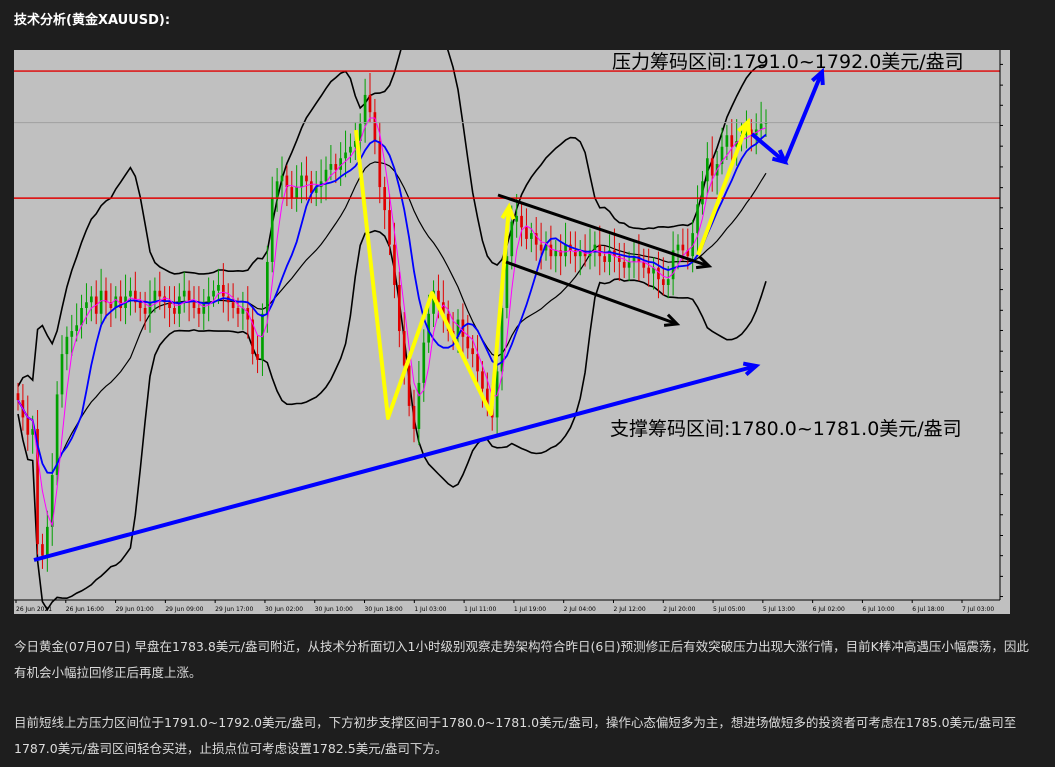 The height and width of the screenshot is (767, 1055). I want to click on x-tick-label: 1 Jul 11:00, so click(480, 609).